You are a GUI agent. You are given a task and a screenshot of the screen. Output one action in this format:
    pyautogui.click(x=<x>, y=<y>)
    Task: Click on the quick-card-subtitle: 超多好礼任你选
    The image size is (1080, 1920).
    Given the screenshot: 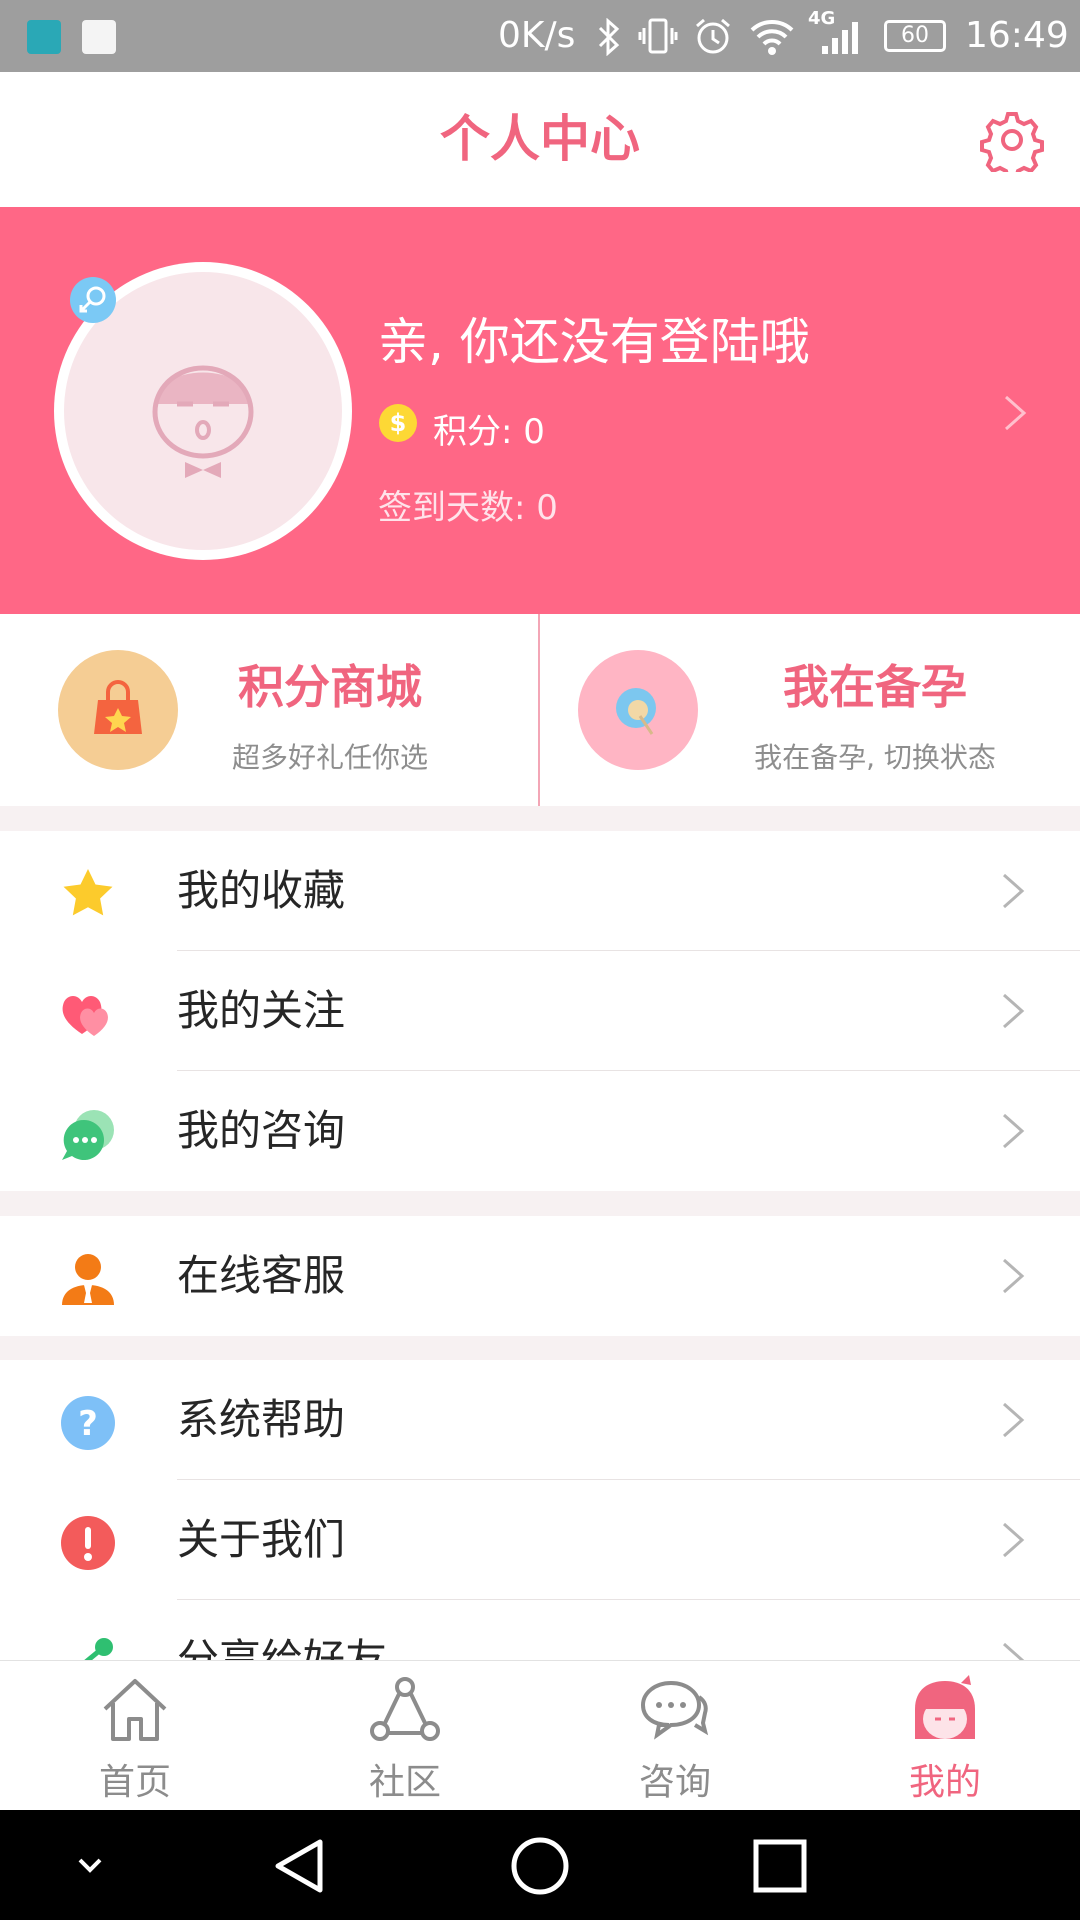 What is the action you would take?
    pyautogui.click(x=329, y=757)
    